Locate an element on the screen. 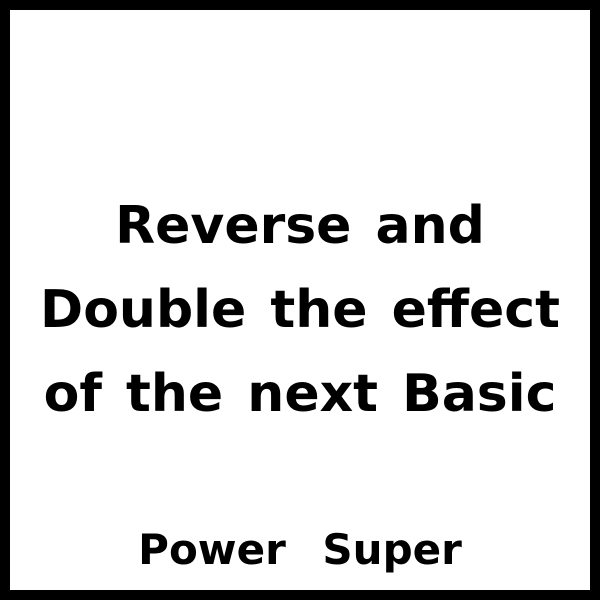 This screenshot has width=600, height=600. effect-line-2: Double the effect is located at coordinates (300, 310).